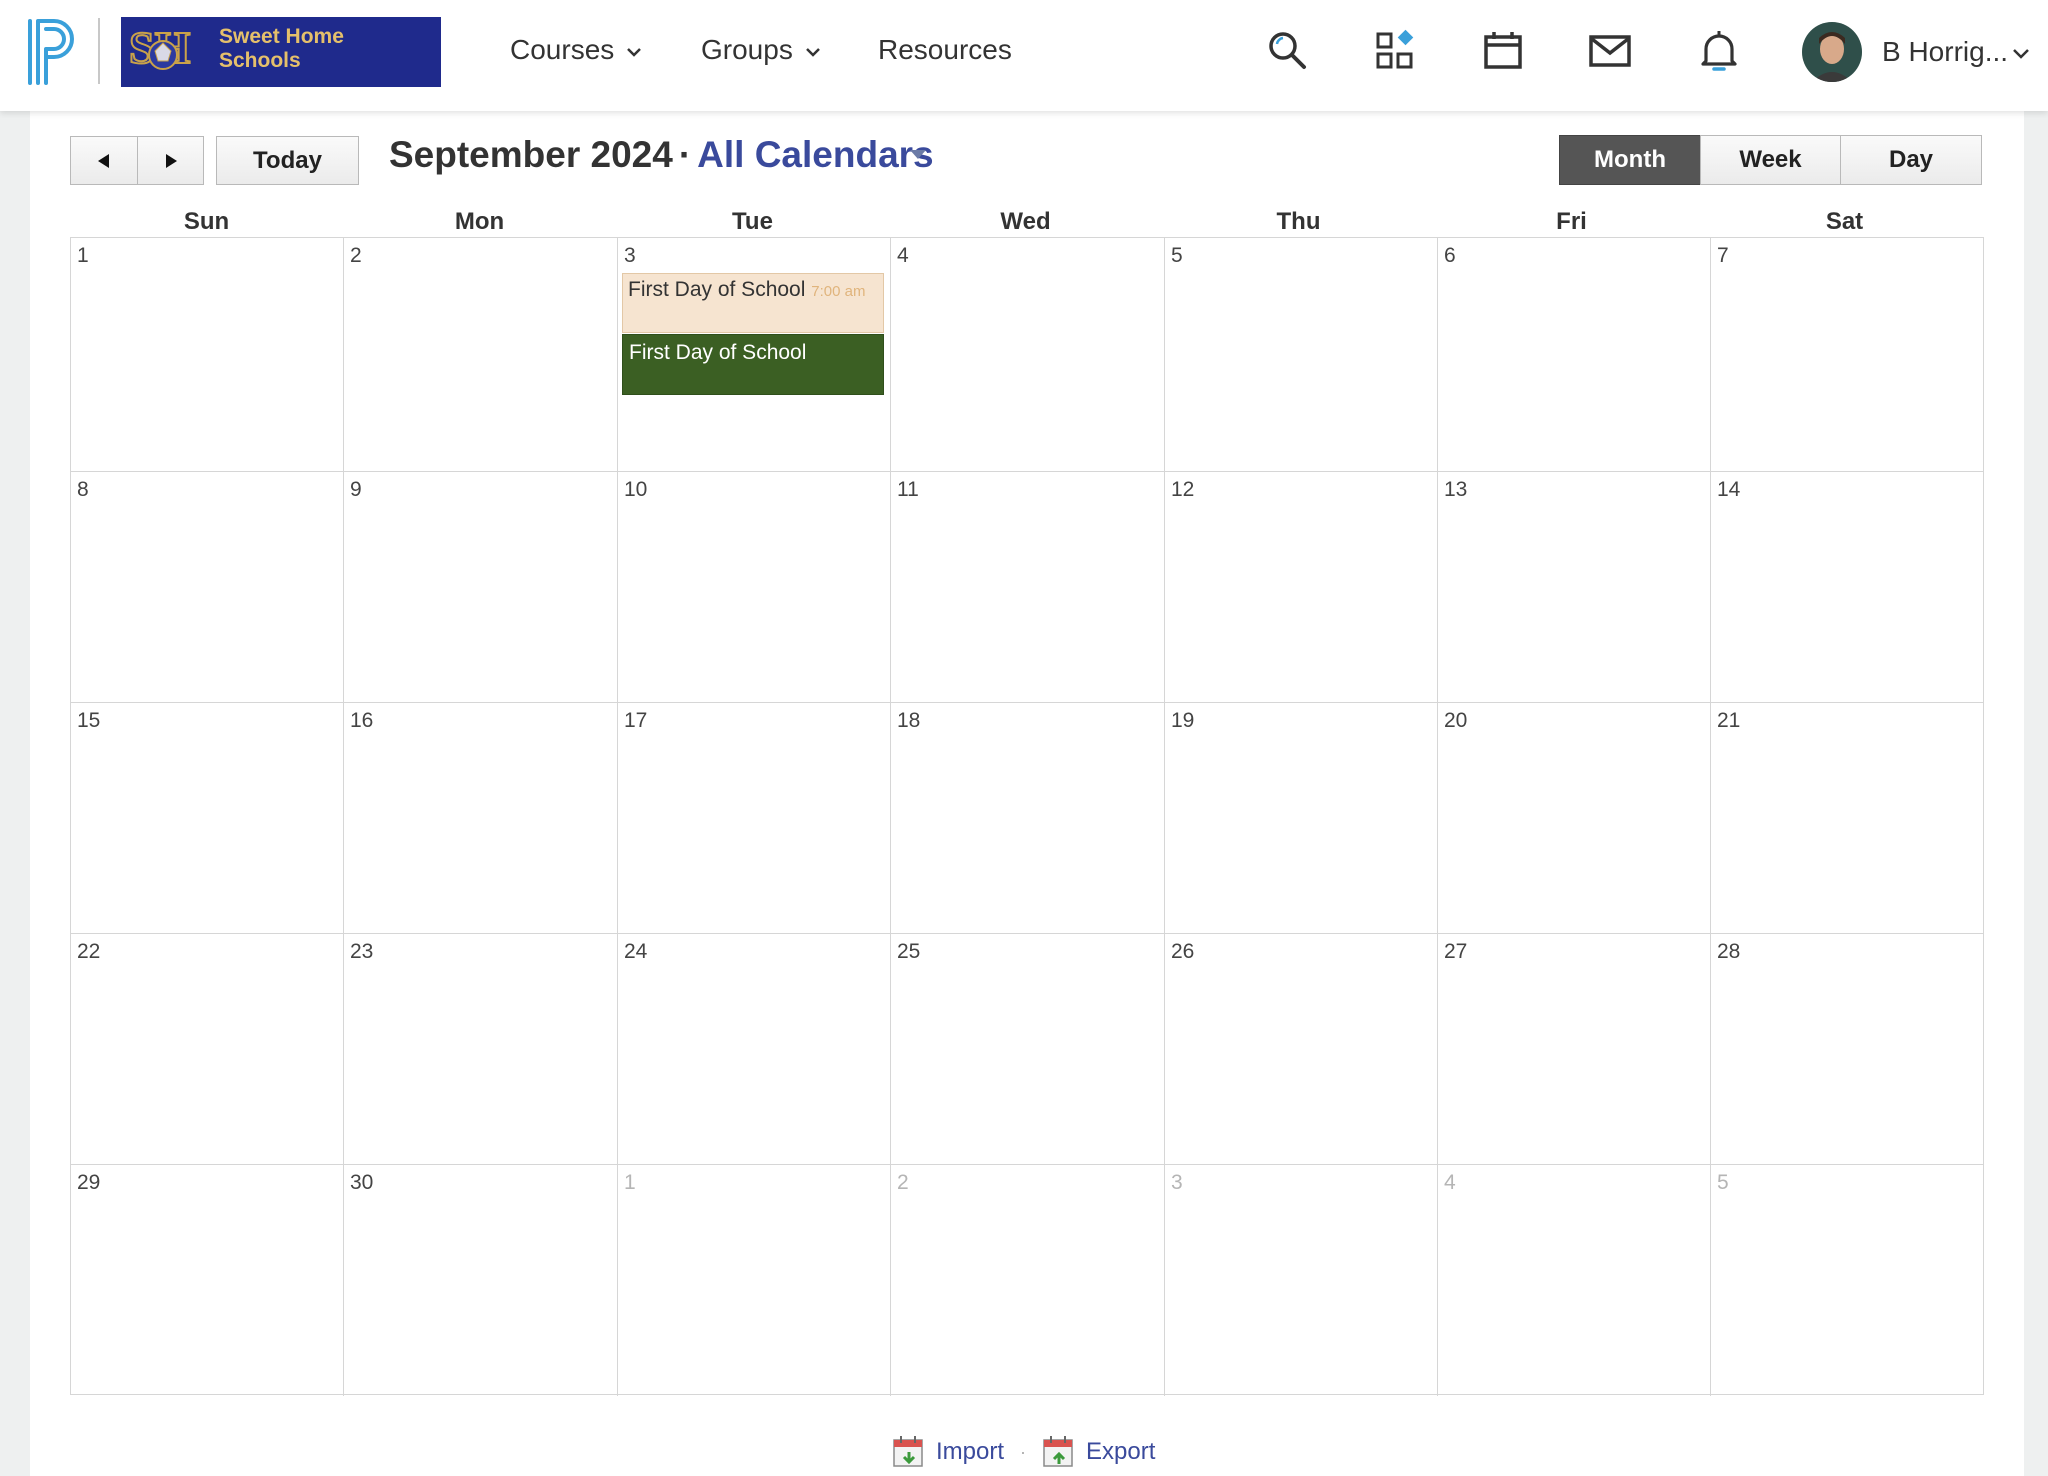 The image size is (2048, 1476). Describe the element at coordinates (918, 154) in the screenshot. I see `caret-down-icon` at that location.